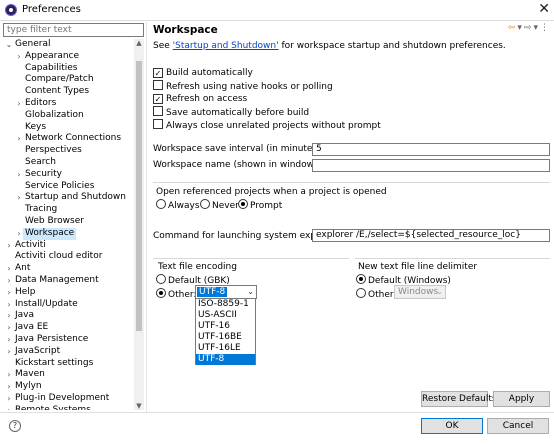 The height and width of the screenshot is (444, 554). What do you see at coordinates (67, 69) in the screenshot?
I see `tree-item: Capabilities` at bounding box center [67, 69].